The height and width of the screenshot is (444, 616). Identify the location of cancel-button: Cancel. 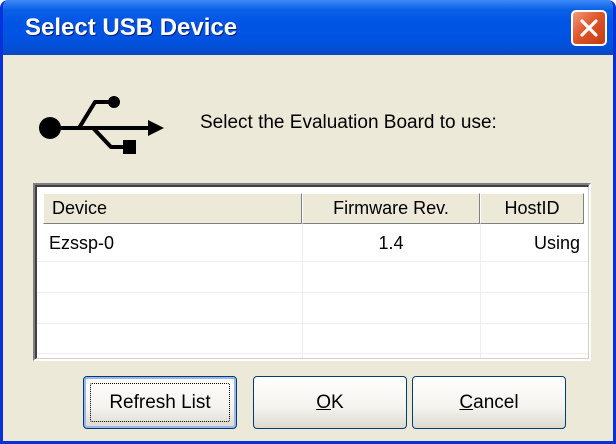
(489, 402).